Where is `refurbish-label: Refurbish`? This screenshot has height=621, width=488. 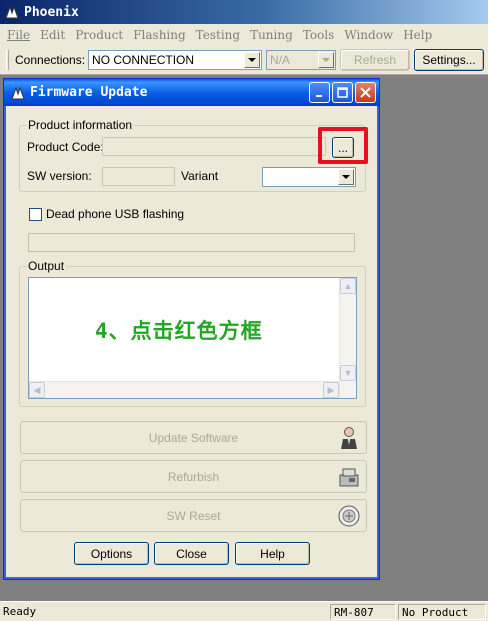 refurbish-label: Refurbish is located at coordinates (193, 476).